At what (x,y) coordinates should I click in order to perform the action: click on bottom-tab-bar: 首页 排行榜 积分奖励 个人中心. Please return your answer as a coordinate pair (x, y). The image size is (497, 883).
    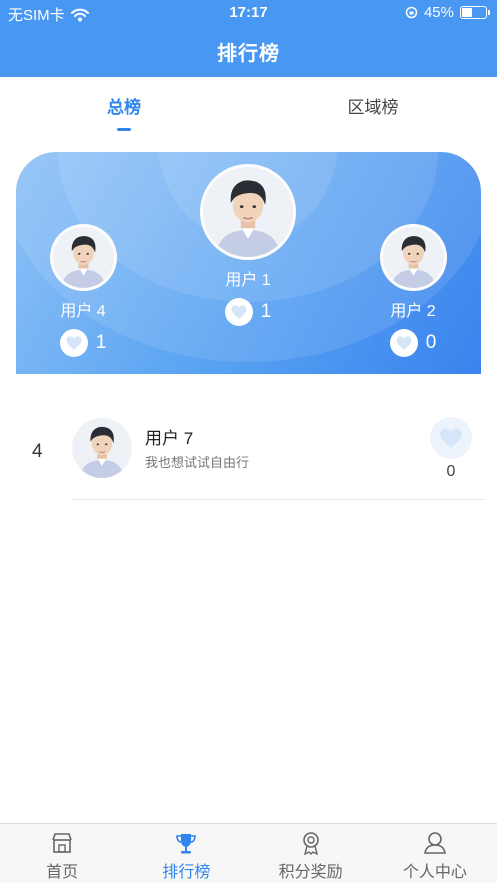
    Looking at the image, I should click on (248, 853).